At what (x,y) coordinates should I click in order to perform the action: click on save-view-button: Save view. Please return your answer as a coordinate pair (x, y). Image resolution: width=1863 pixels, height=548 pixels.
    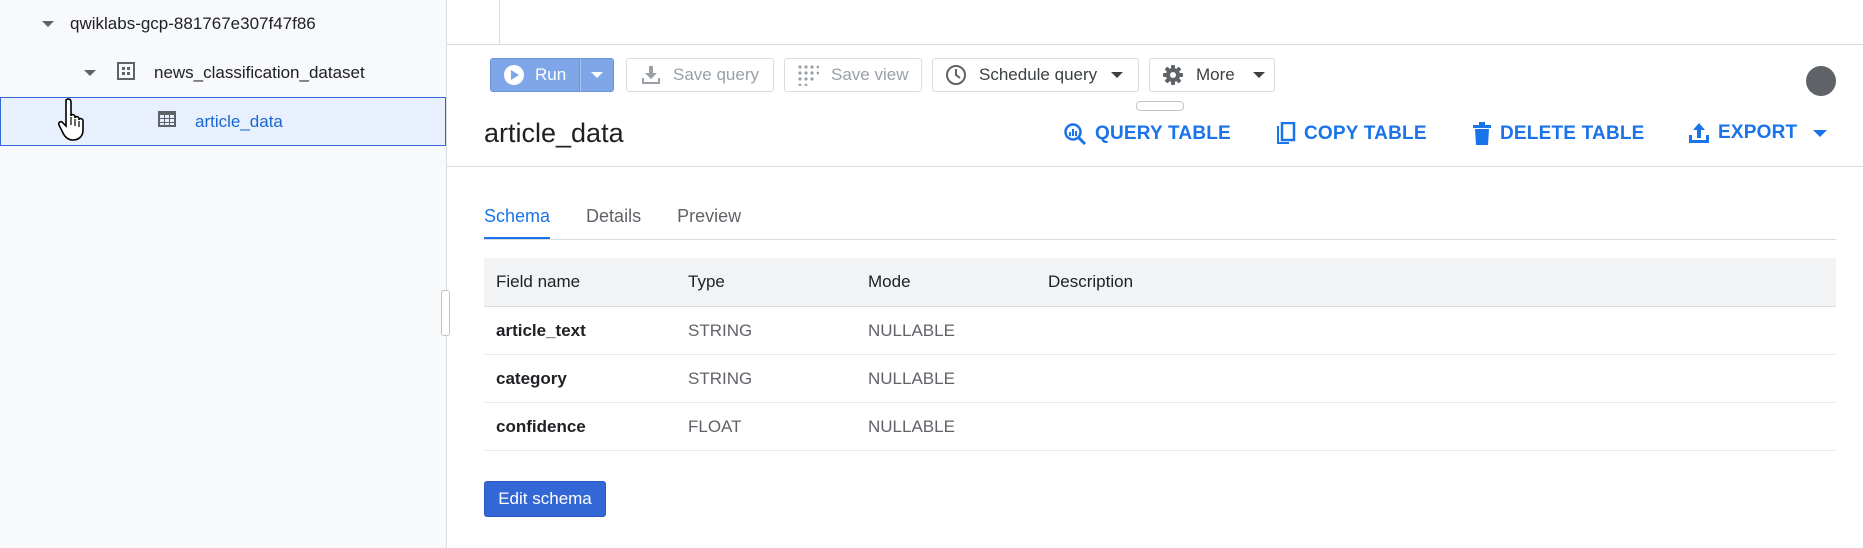
    Looking at the image, I should click on (853, 75).